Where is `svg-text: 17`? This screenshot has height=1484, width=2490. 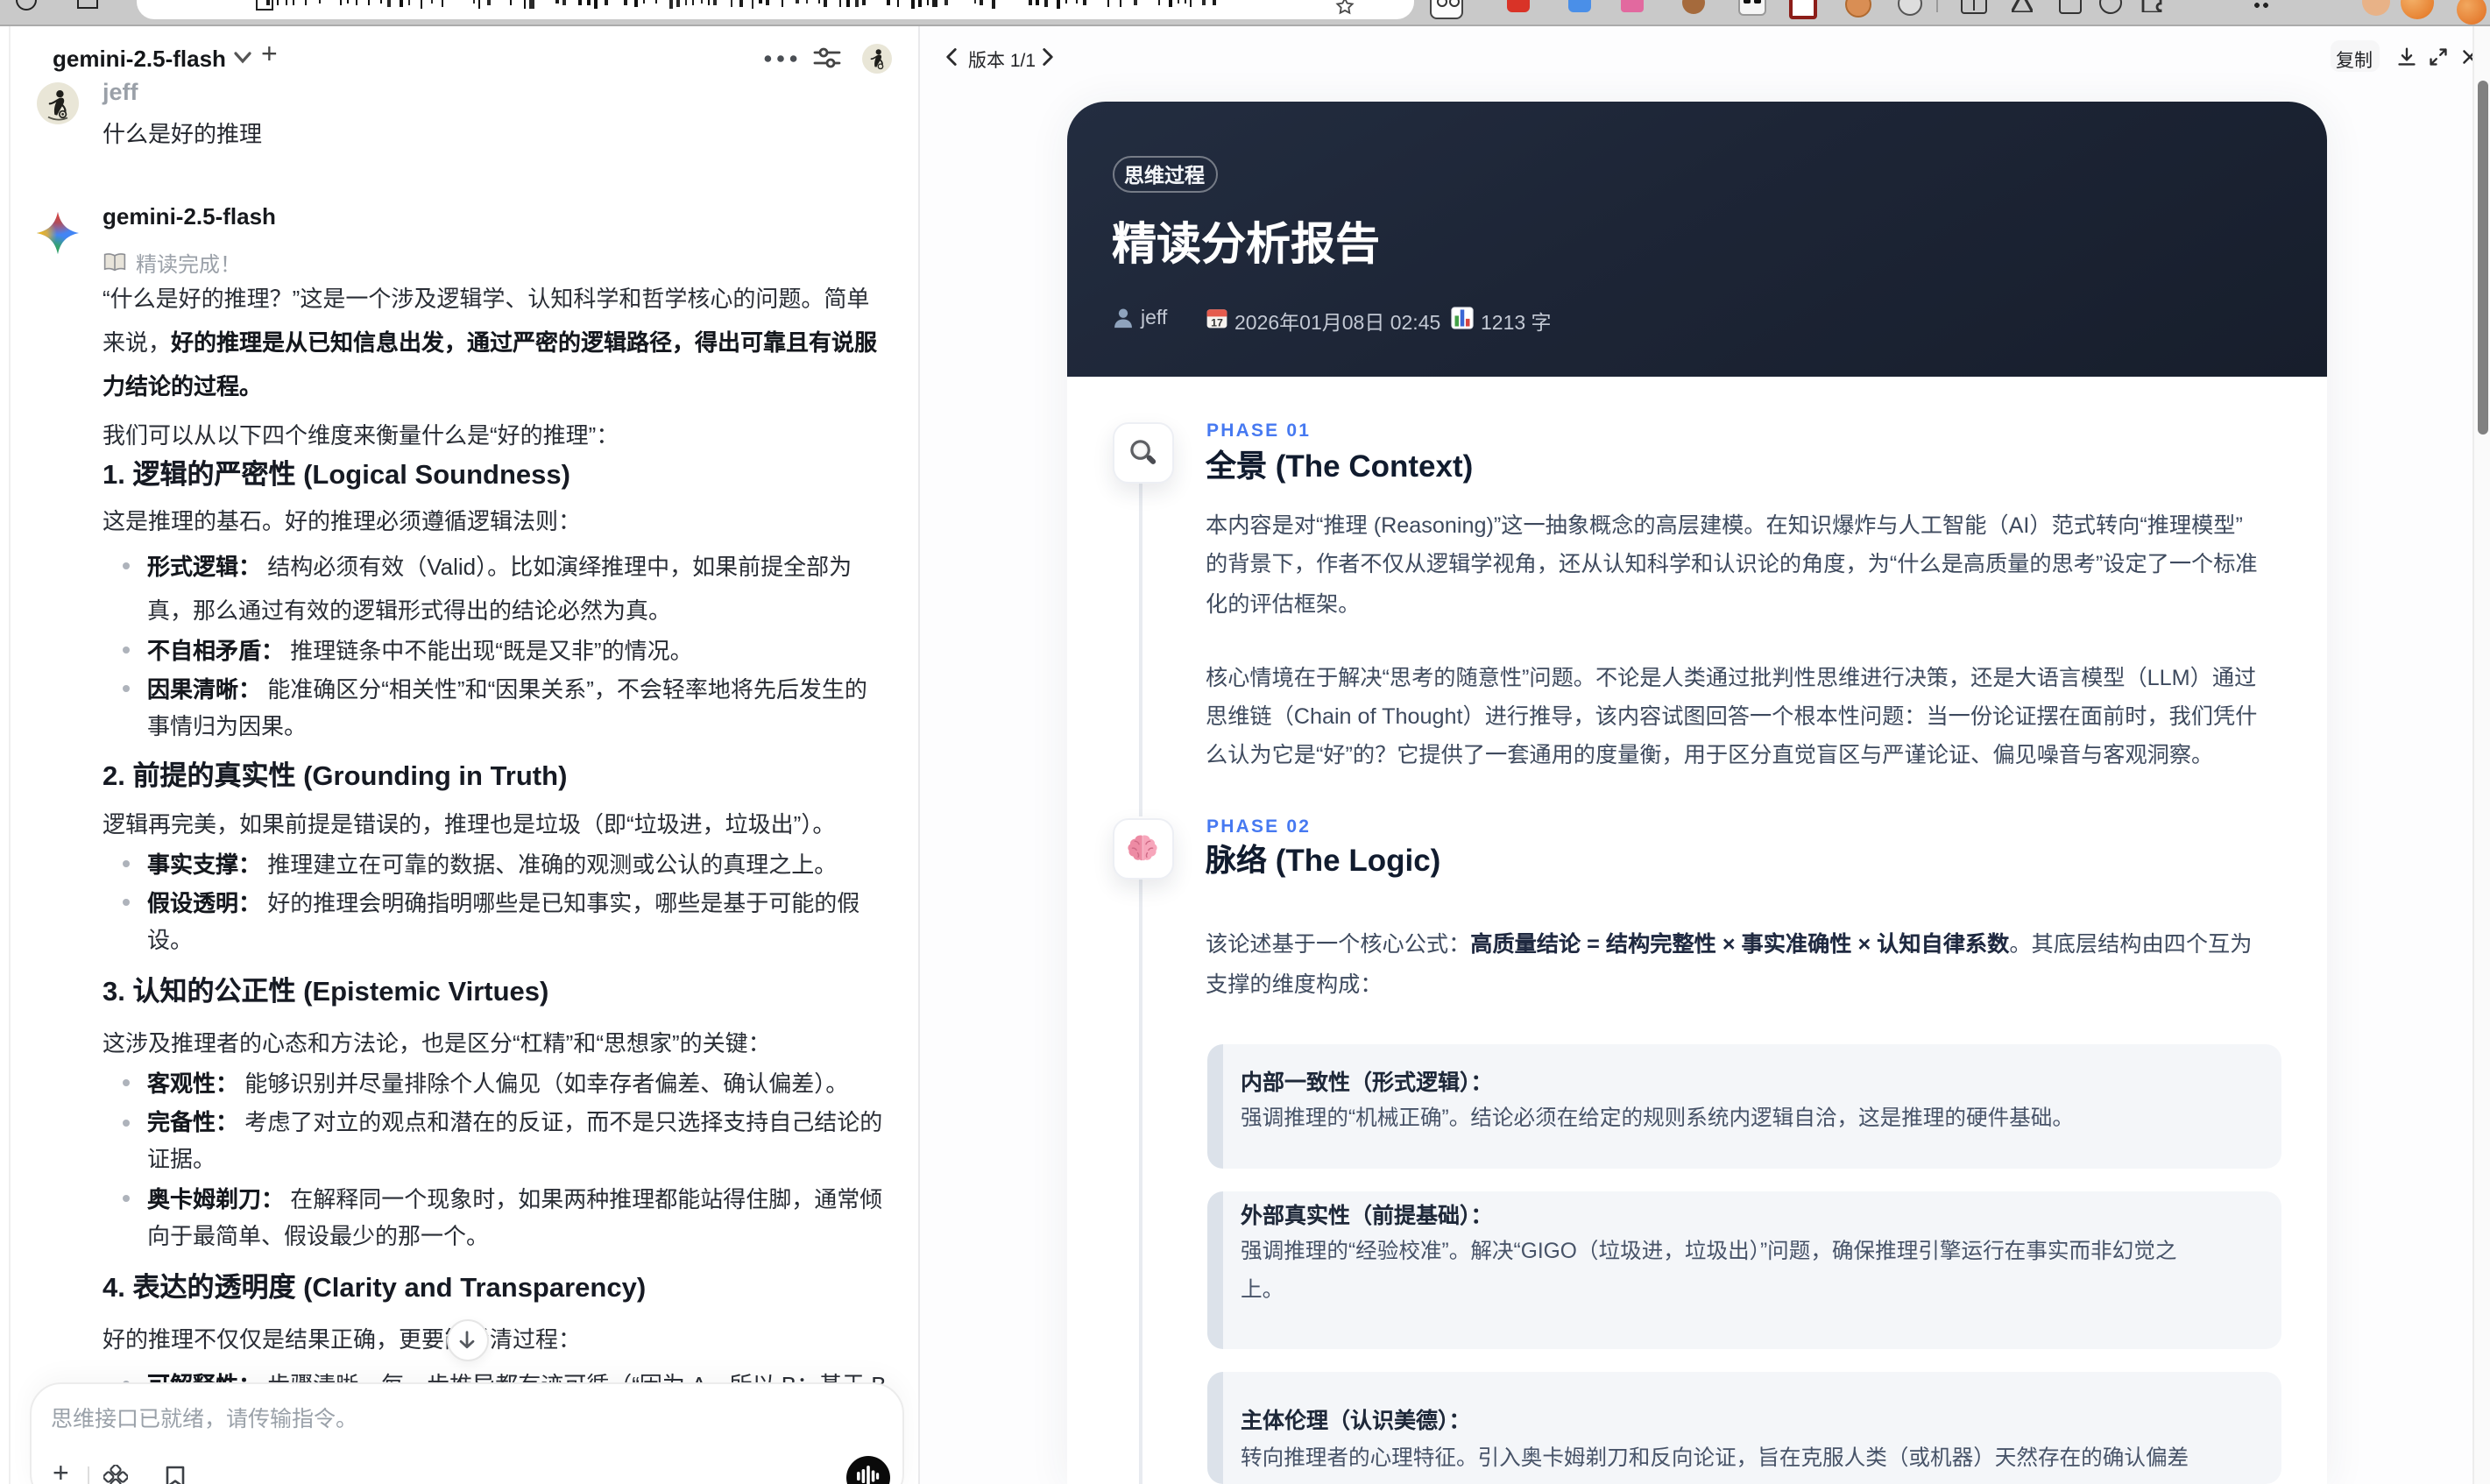 svg-text: 17 is located at coordinates (1216, 322).